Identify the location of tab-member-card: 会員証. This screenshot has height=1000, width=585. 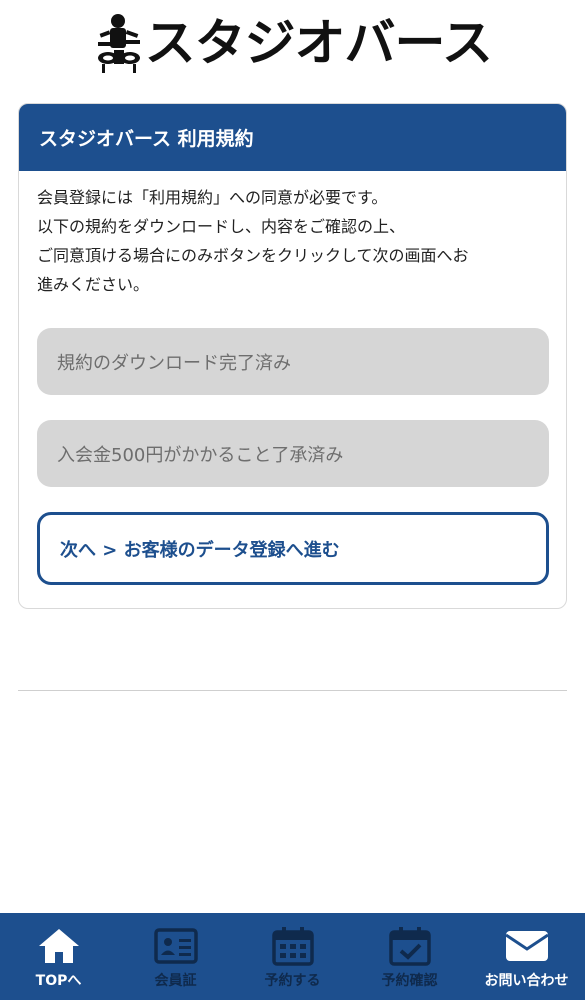
(175, 956).